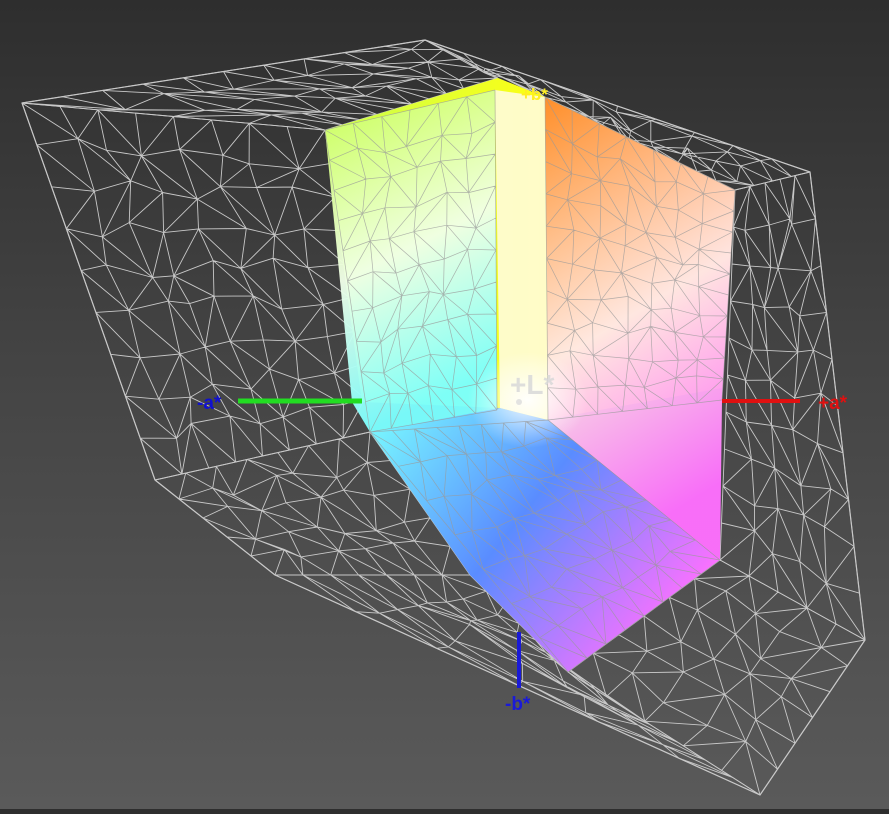 This screenshot has width=889, height=814. What do you see at coordinates (534, 94) in the screenshot?
I see `axis-label-plus-b: +b*` at bounding box center [534, 94].